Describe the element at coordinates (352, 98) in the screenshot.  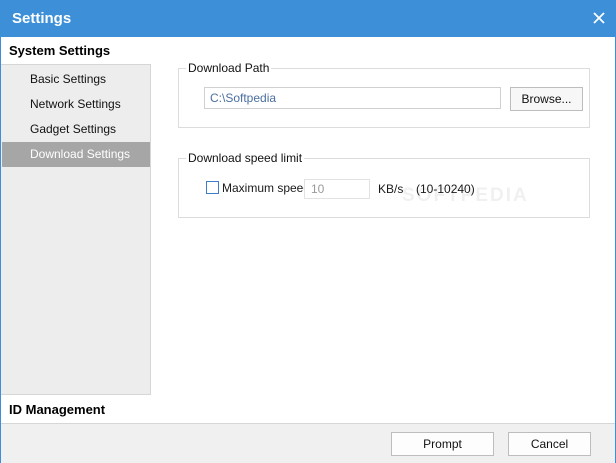
I see `download-path-input: C:\Softpedia` at that location.